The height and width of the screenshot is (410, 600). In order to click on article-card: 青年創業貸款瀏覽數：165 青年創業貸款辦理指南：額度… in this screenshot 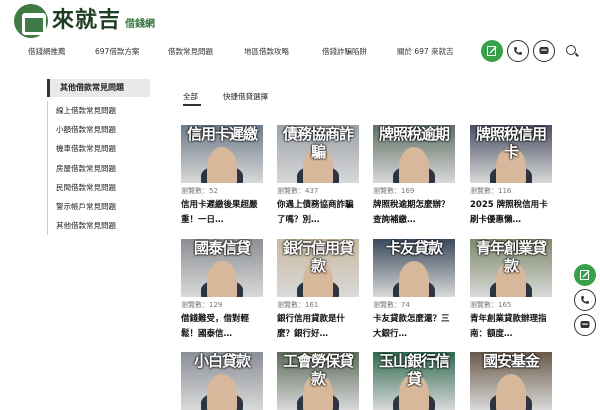, I will do `click(511, 290)`.